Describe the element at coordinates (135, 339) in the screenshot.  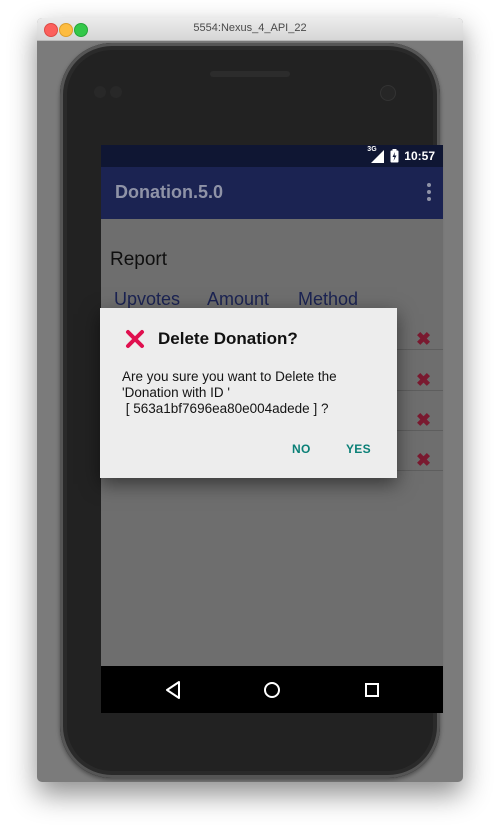
I see `delete-x-icon` at that location.